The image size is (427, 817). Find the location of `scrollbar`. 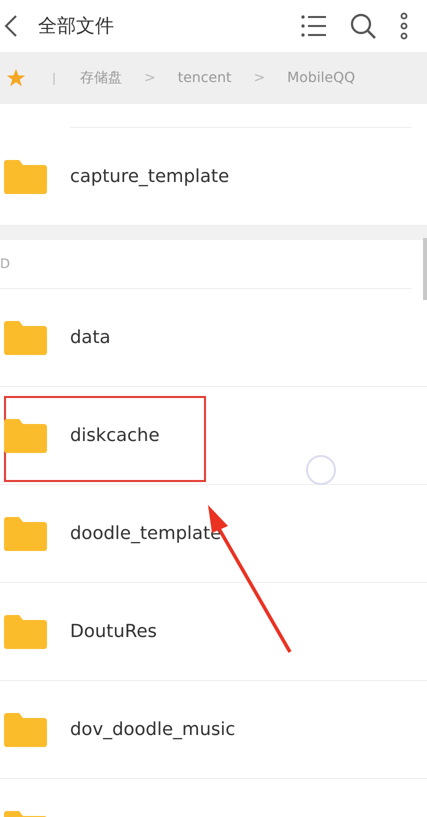

scrollbar is located at coordinates (425, 269).